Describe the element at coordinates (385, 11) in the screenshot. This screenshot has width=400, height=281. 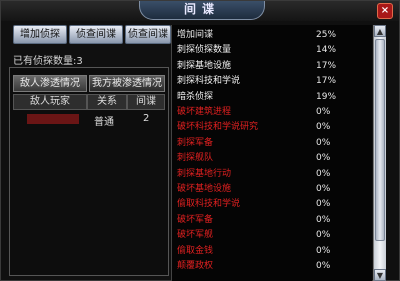
I see `close-button: ×` at that location.